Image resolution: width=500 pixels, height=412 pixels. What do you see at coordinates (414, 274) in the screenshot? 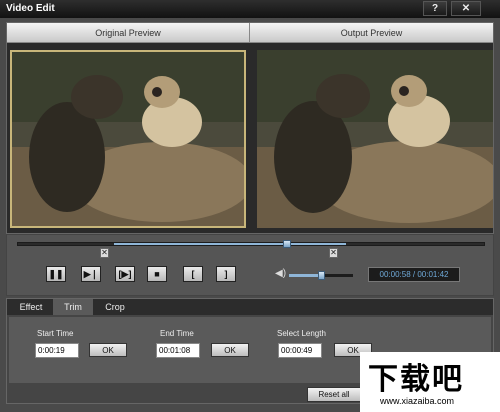
I see `timecode-display: 00:00:58 / 00:01:42` at bounding box center [414, 274].